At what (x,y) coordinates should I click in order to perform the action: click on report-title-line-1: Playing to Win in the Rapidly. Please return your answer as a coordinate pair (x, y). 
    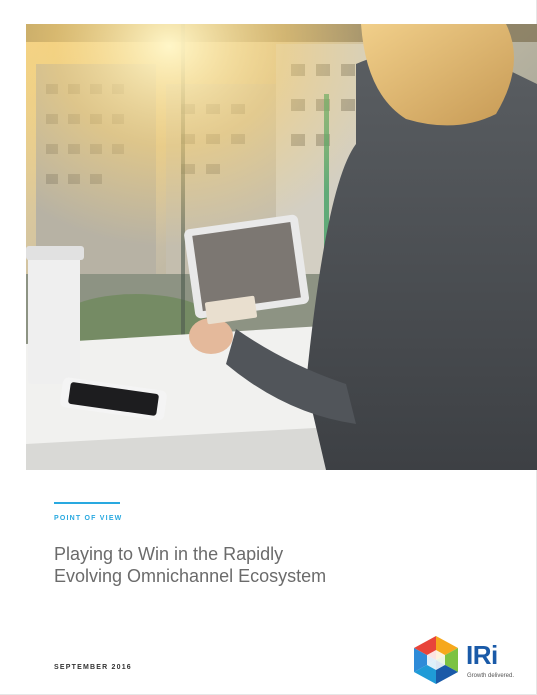
    Looking at the image, I should click on (169, 554).